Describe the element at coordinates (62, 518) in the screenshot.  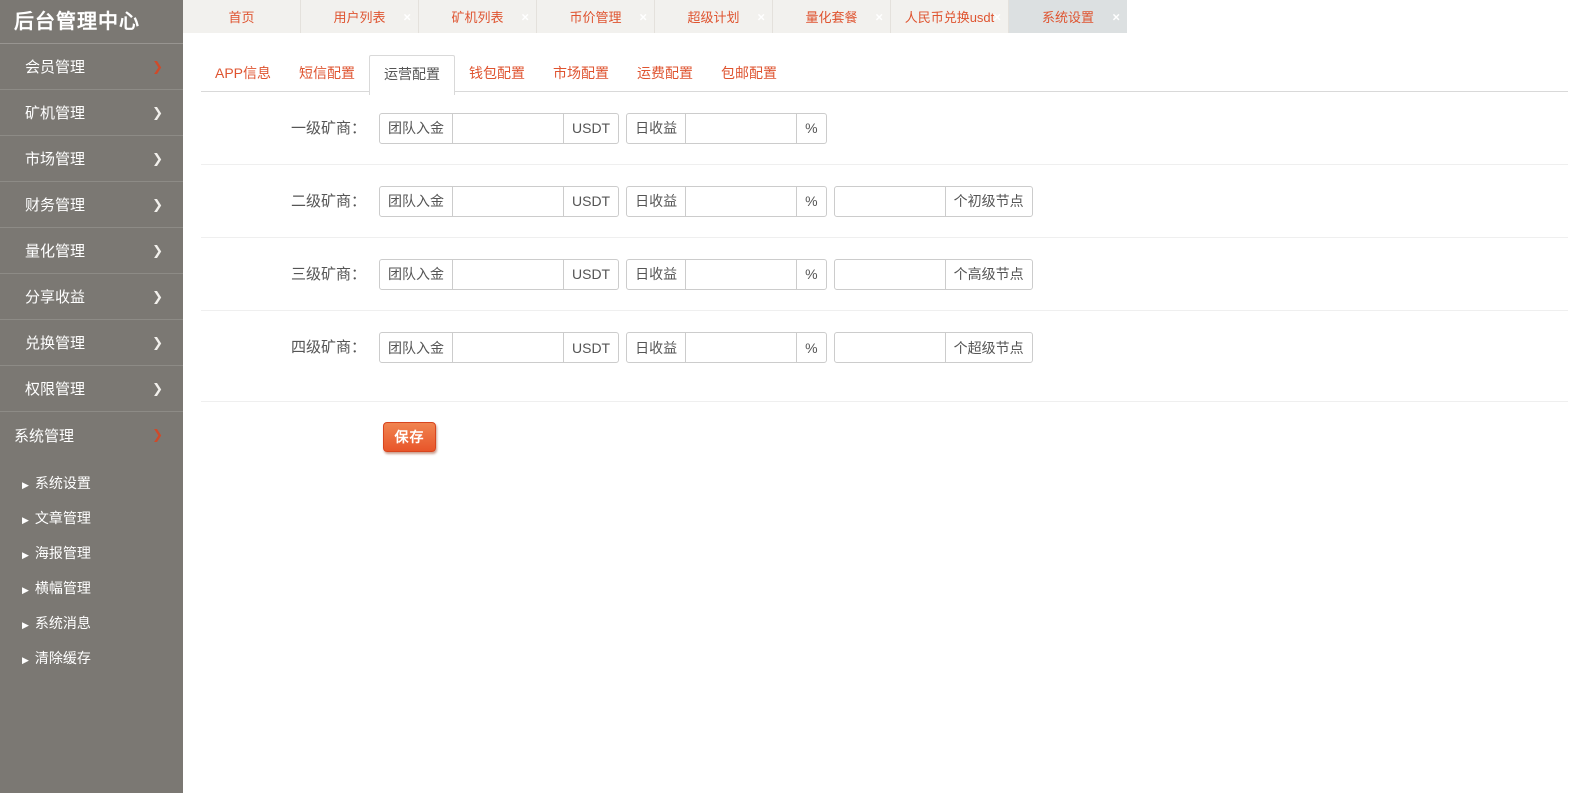
I see `sidebar-subitem-label: 文章管理` at that location.